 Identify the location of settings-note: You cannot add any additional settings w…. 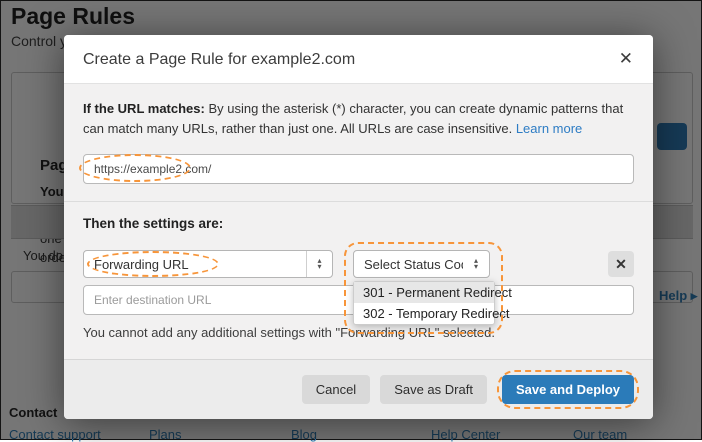
(289, 332).